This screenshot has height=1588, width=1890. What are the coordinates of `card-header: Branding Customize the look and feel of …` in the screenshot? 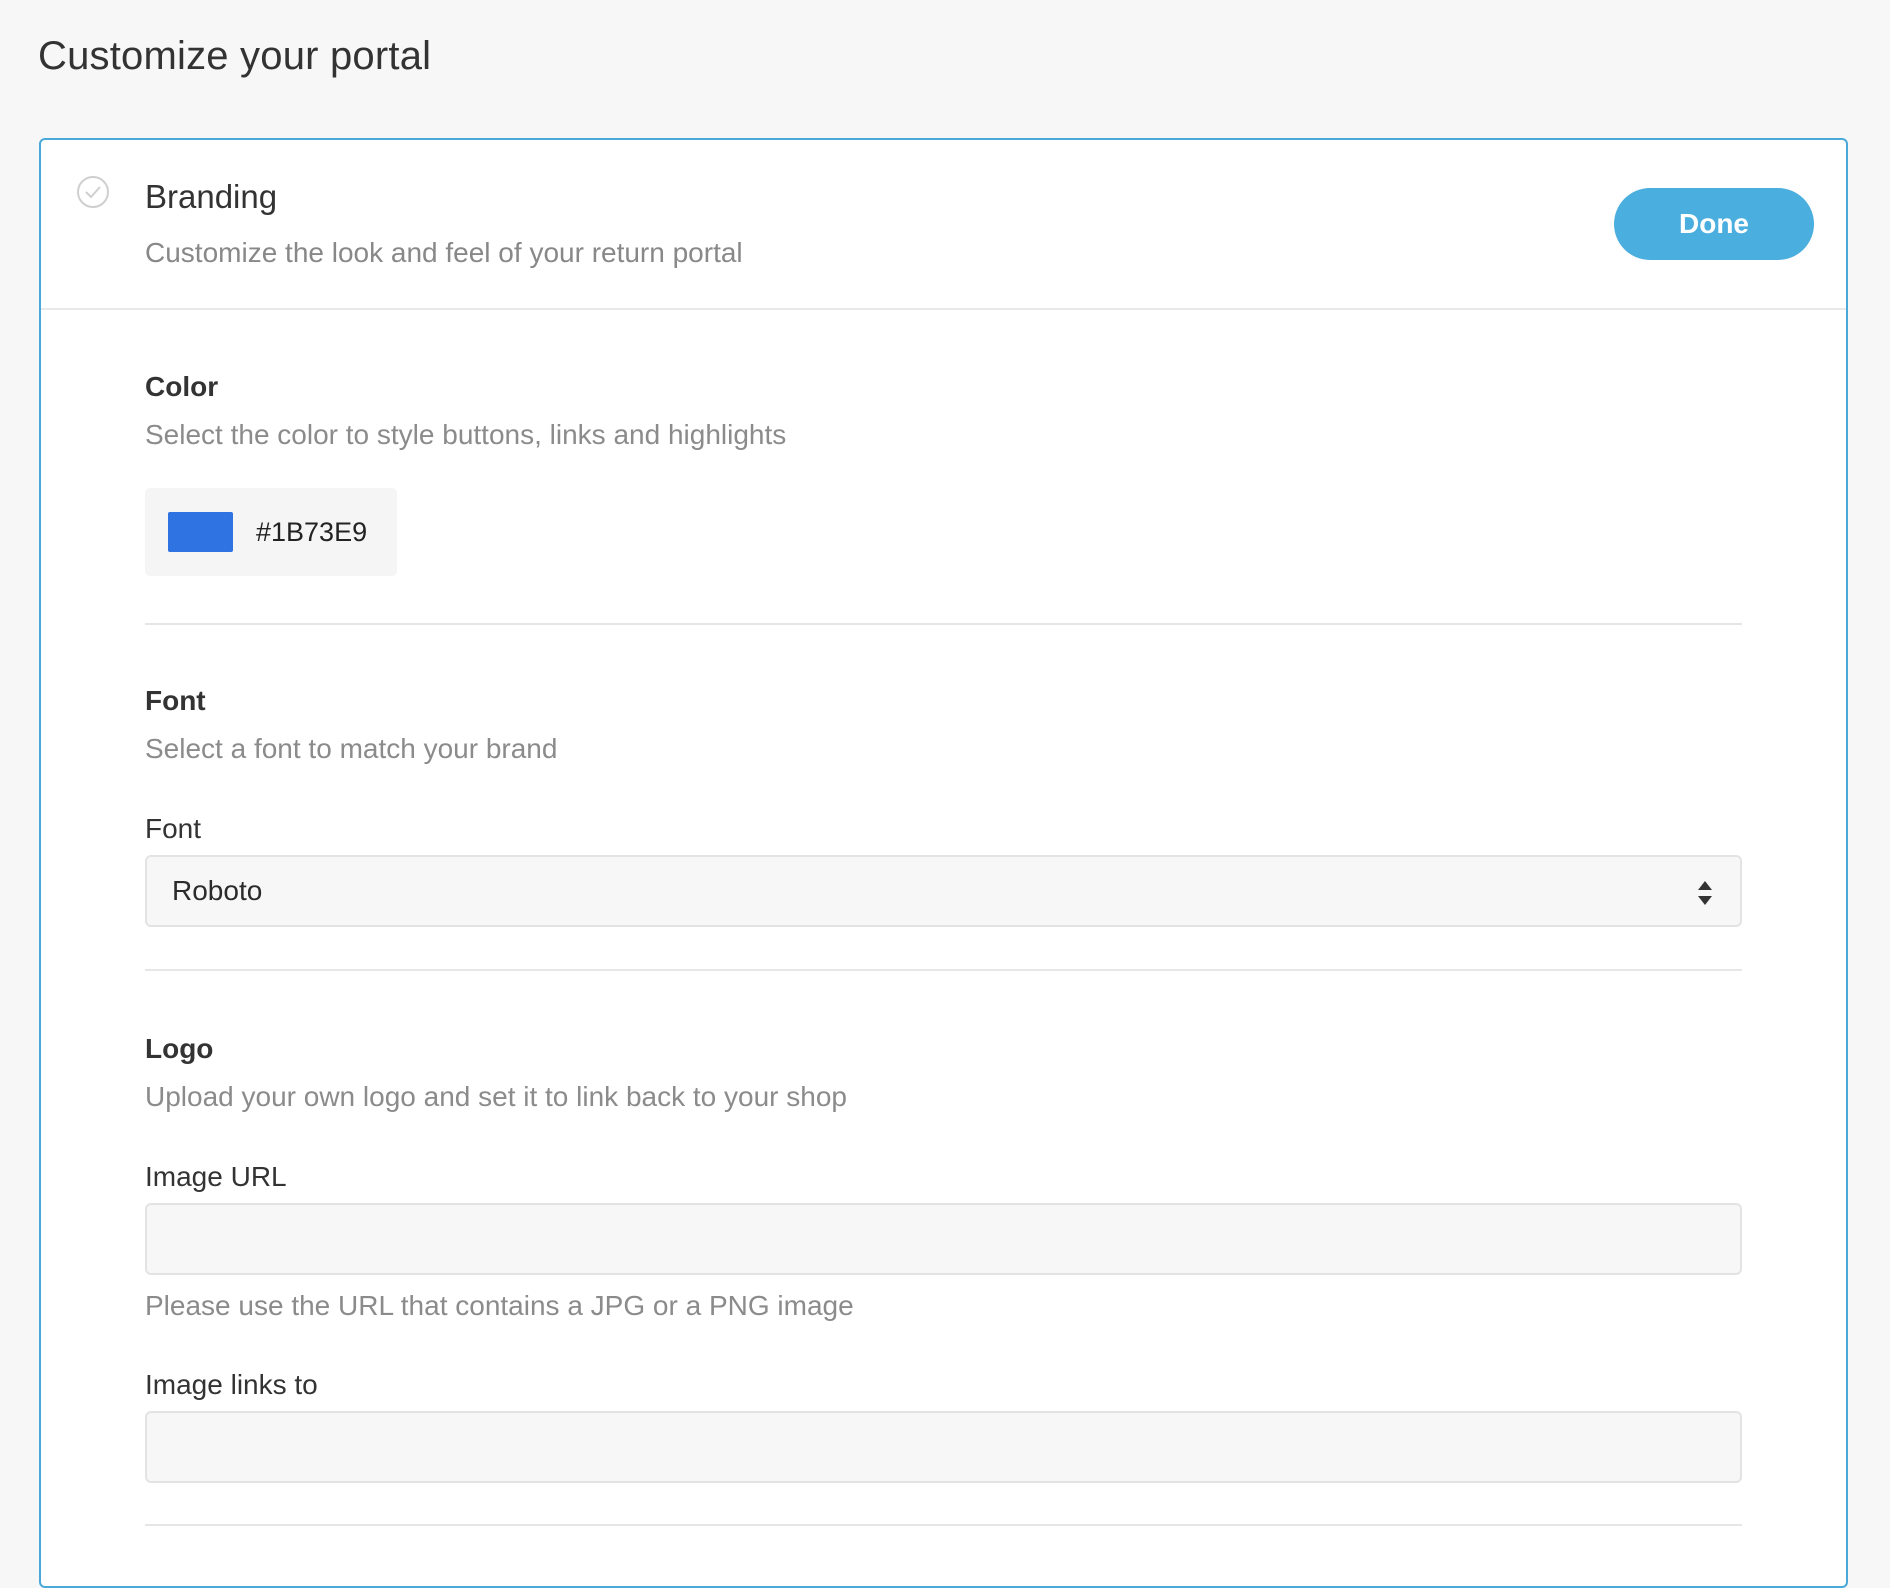 It's located at (943, 225).